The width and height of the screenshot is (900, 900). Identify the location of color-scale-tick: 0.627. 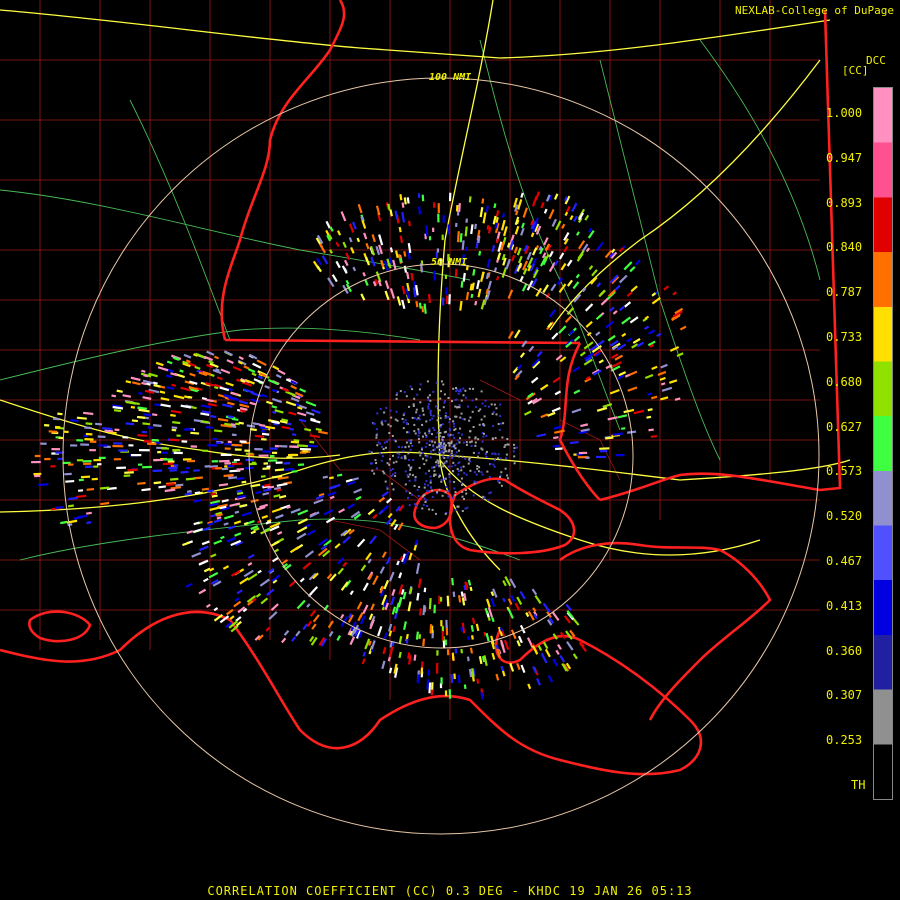
(844, 426).